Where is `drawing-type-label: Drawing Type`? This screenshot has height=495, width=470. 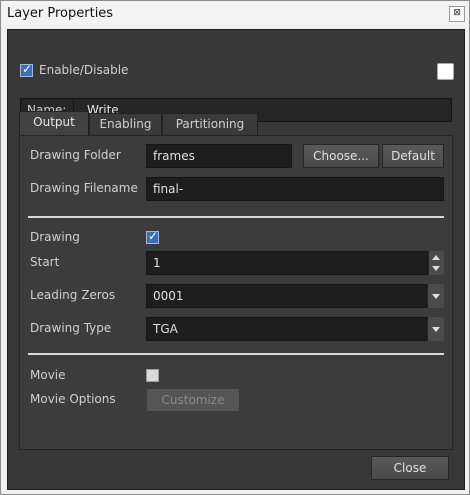 drawing-type-label: Drawing Type is located at coordinates (71, 328).